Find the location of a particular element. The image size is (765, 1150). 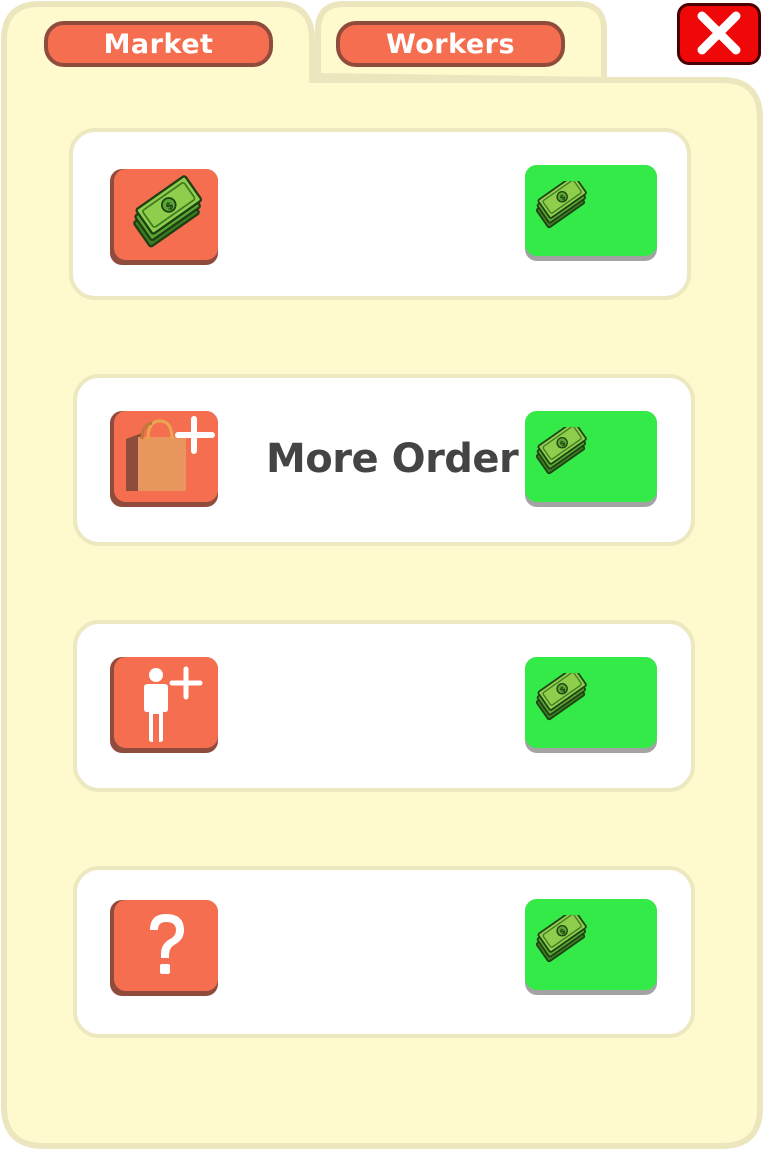

add-worker-icon is located at coordinates (173, 704).